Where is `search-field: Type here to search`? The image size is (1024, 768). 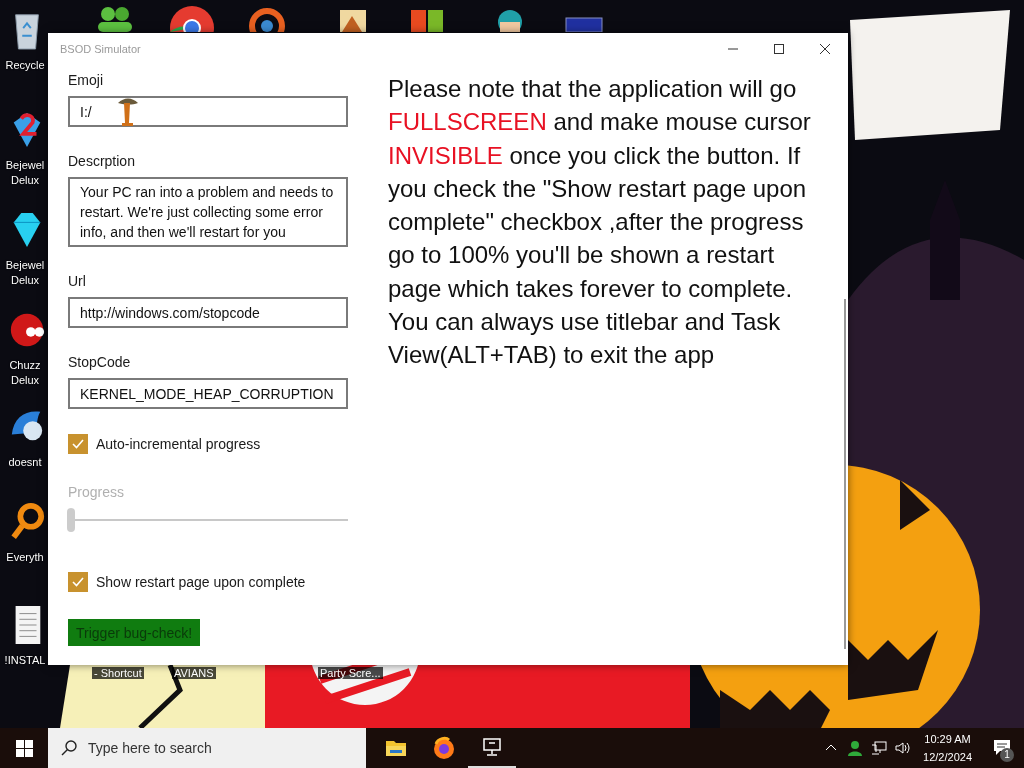
search-field: Type here to search is located at coordinates (207, 748).